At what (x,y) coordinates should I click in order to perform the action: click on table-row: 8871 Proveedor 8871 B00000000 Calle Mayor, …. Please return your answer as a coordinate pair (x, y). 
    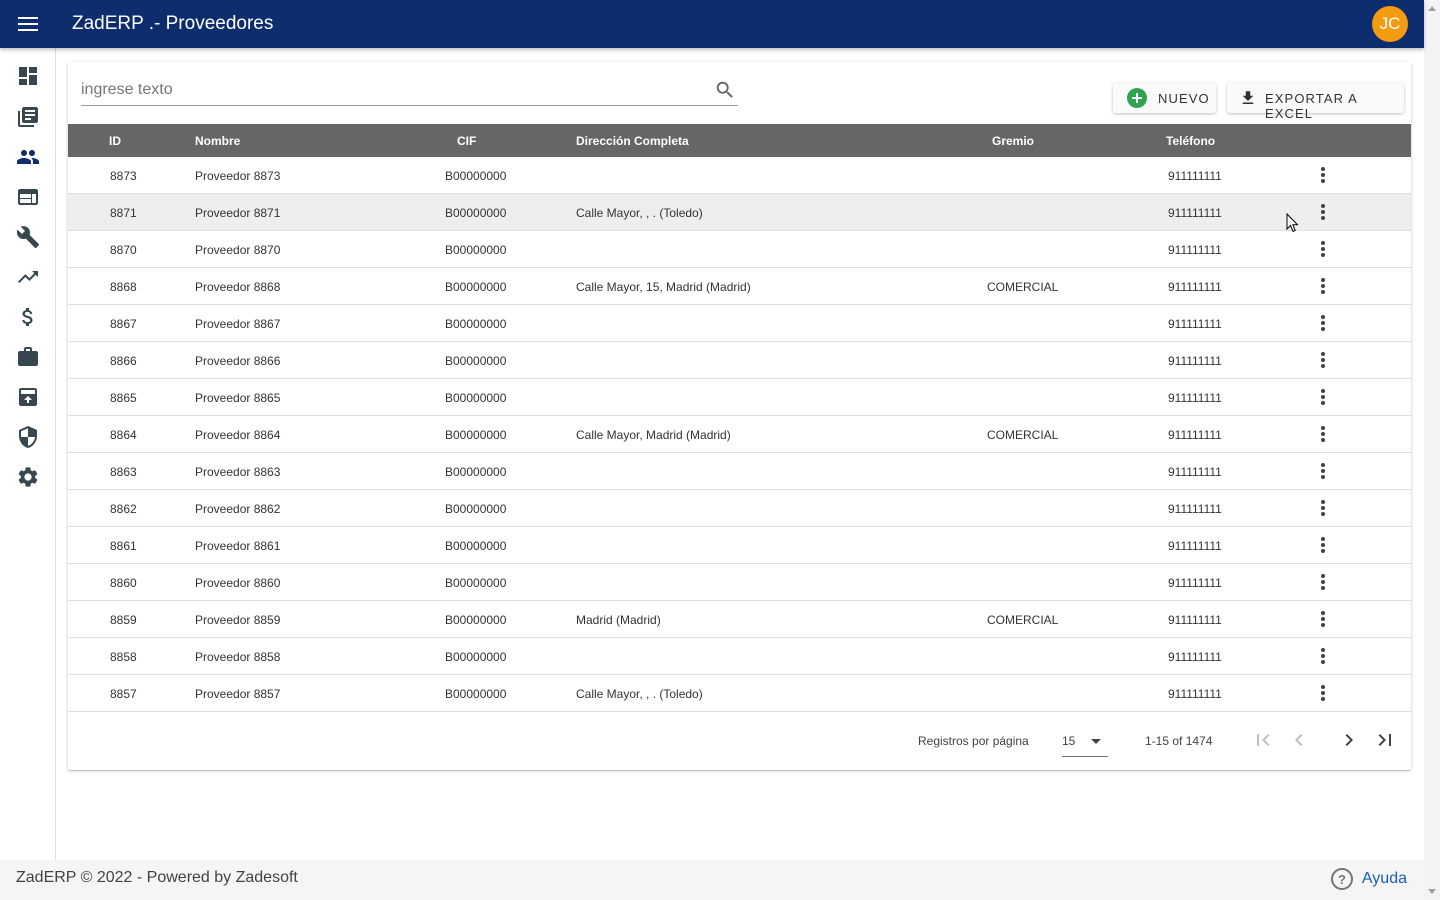
    Looking at the image, I should click on (739, 212).